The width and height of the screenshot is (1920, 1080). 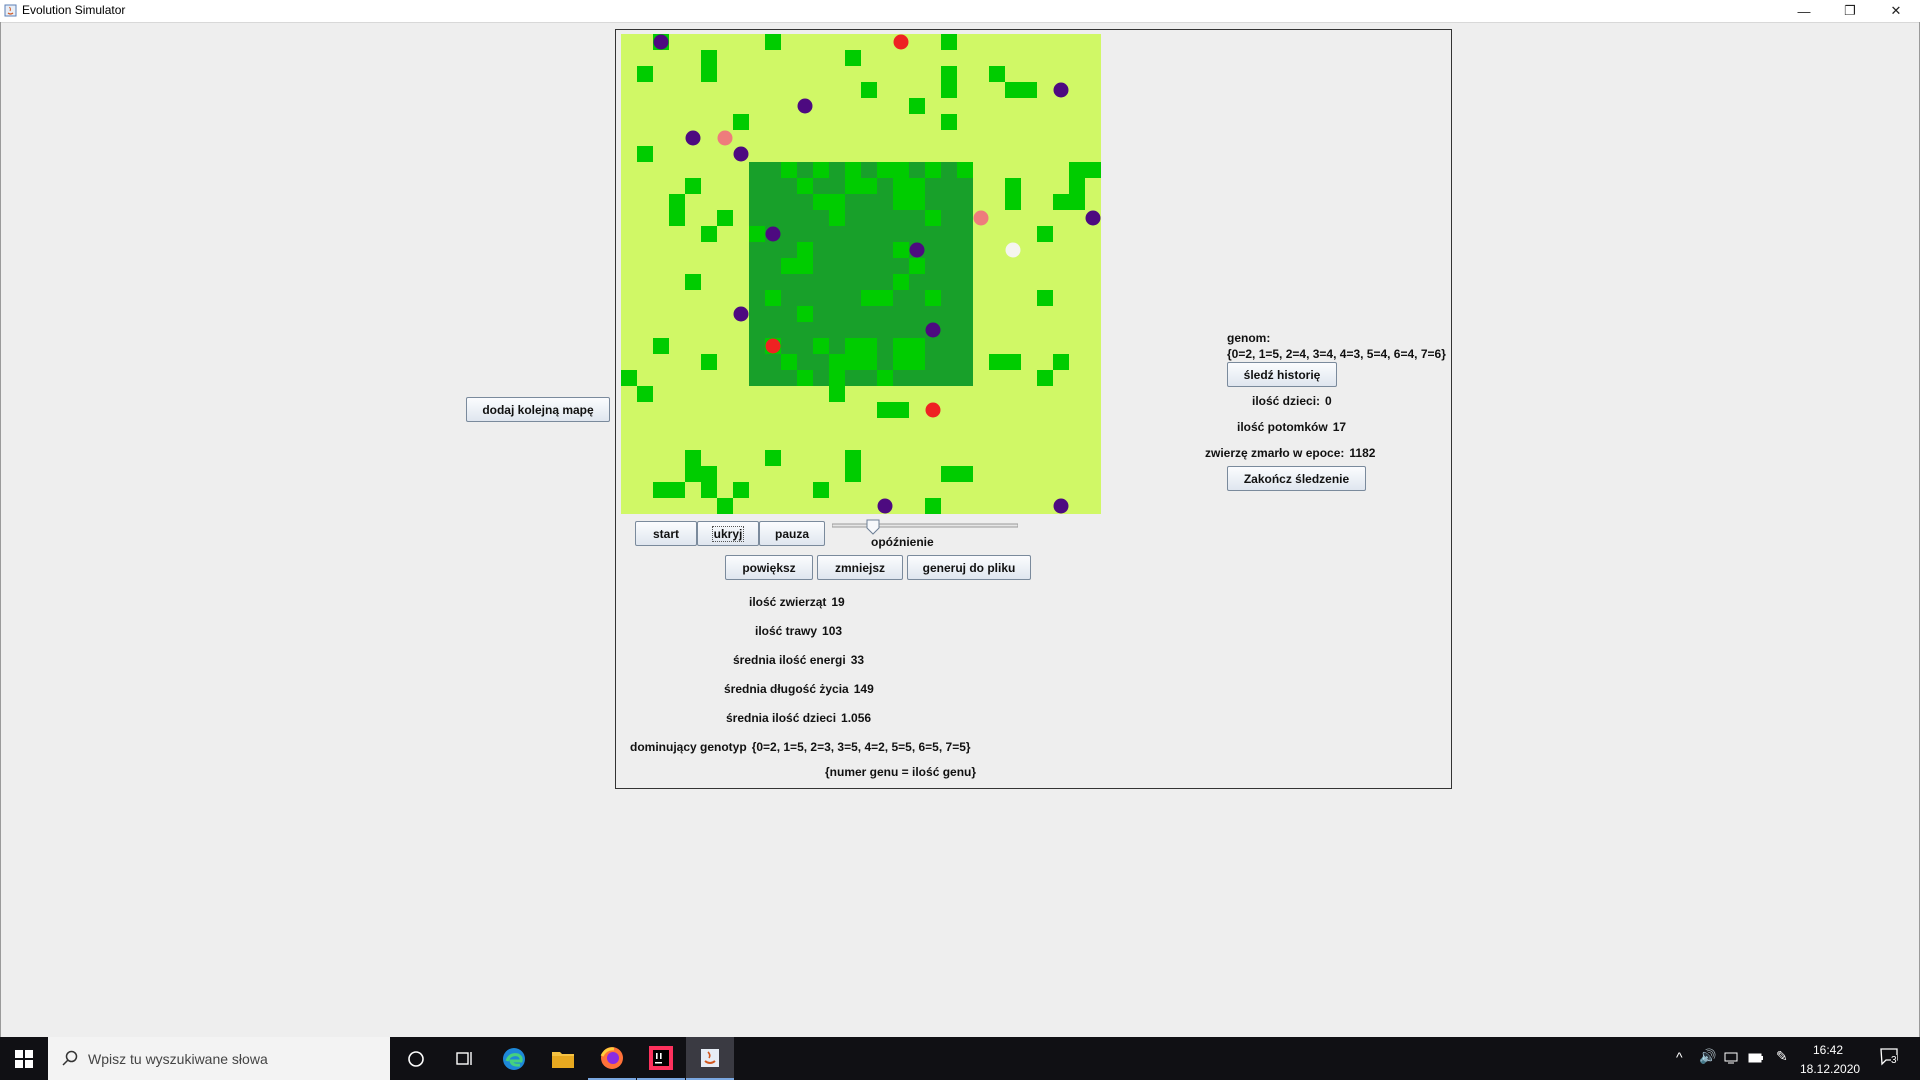 I want to click on tray-overflow-icon: ^, so click(x=1679, y=1057).